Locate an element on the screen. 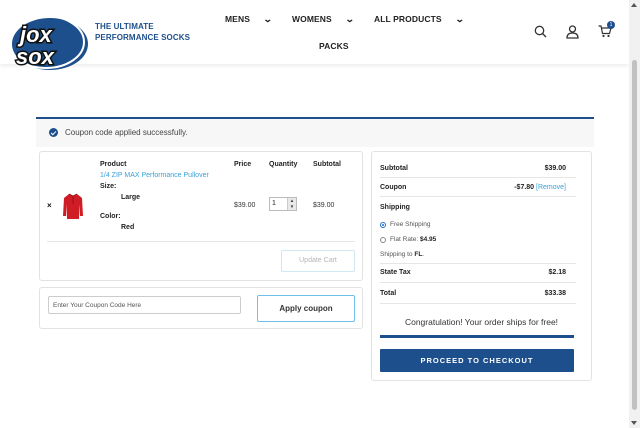  item-price: $39.00 is located at coordinates (245, 205).